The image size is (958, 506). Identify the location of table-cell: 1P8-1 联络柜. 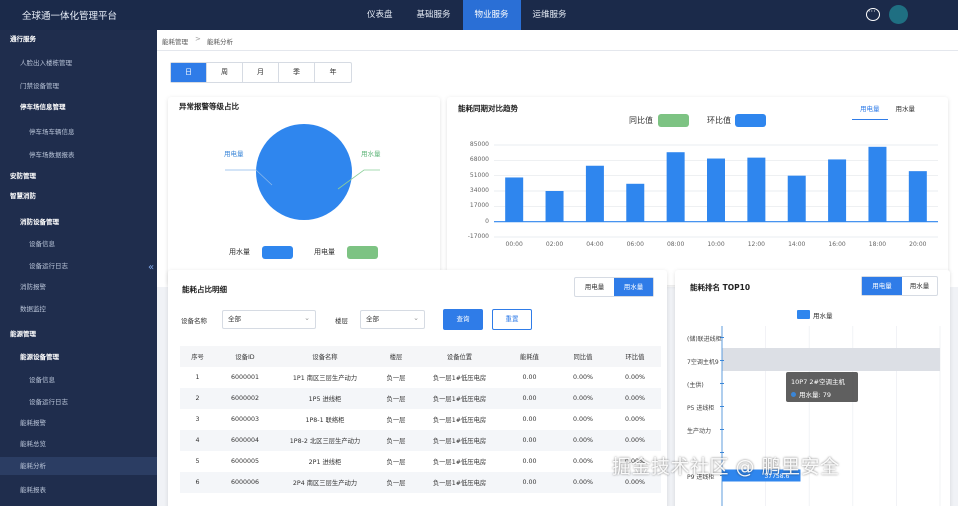
(325, 420).